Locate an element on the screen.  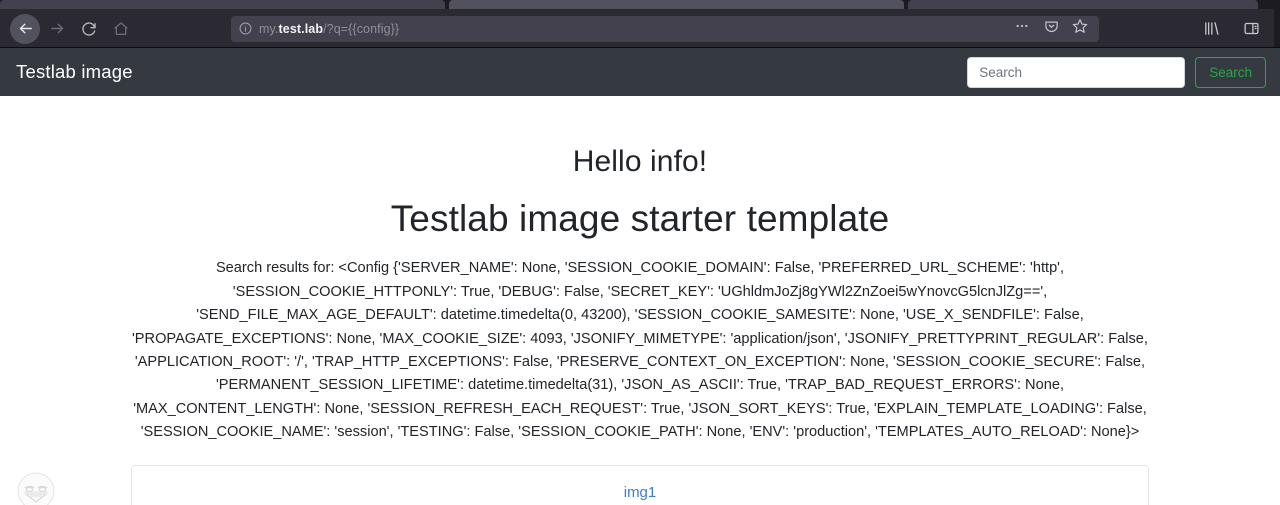
navigation-toolbar: my.test.lab/?q={{config}} is located at coordinates (640, 28).